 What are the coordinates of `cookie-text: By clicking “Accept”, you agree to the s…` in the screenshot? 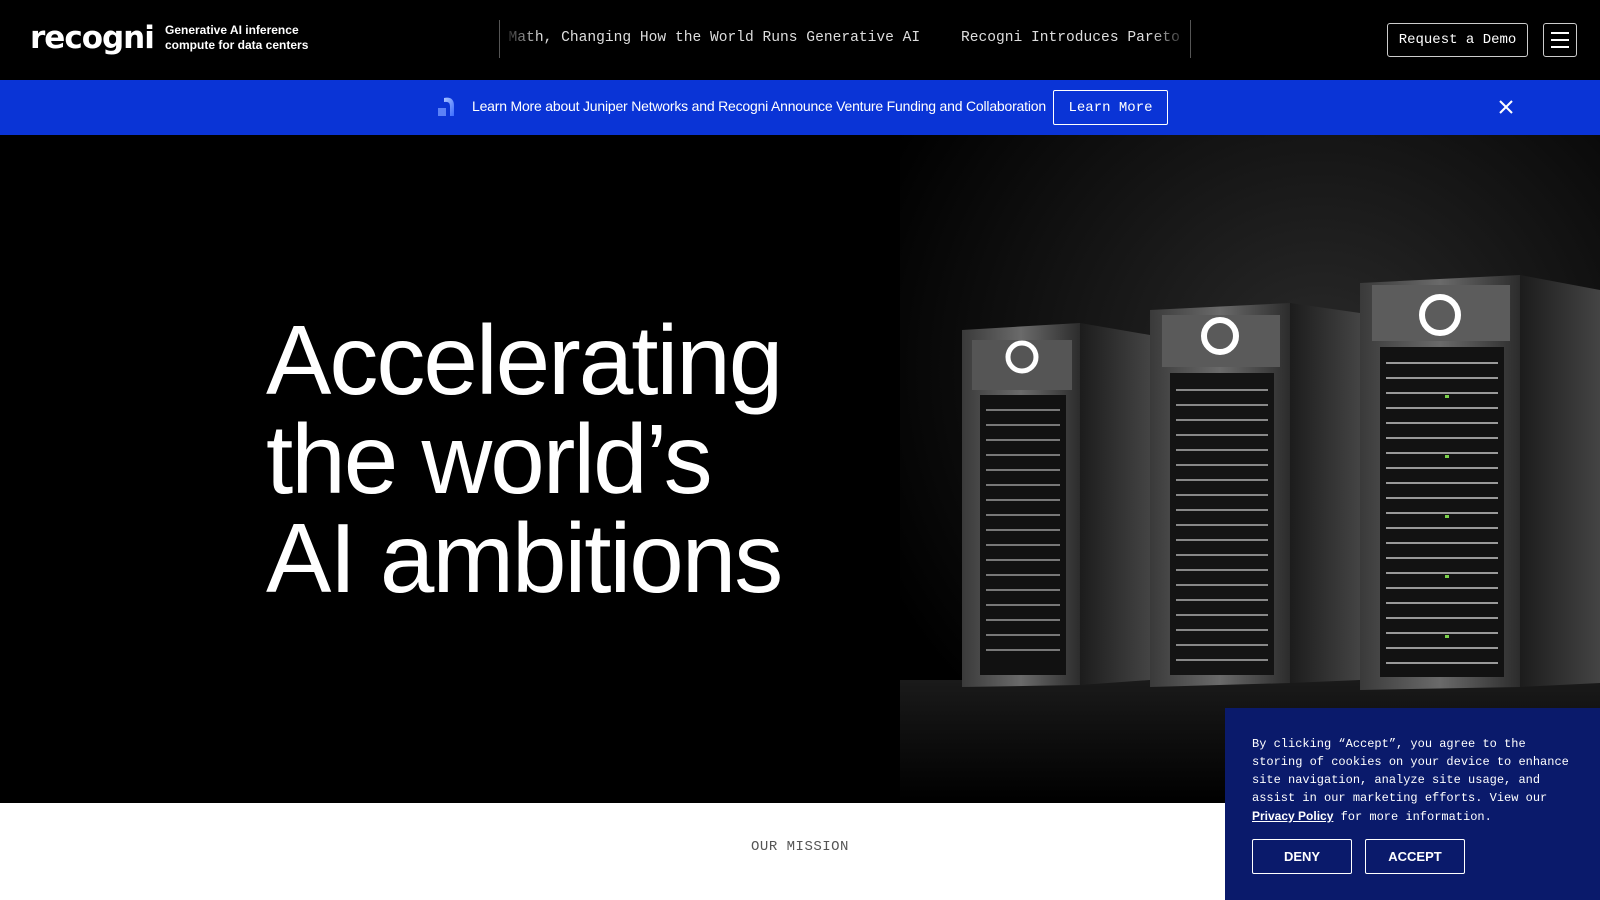 It's located at (1417, 780).